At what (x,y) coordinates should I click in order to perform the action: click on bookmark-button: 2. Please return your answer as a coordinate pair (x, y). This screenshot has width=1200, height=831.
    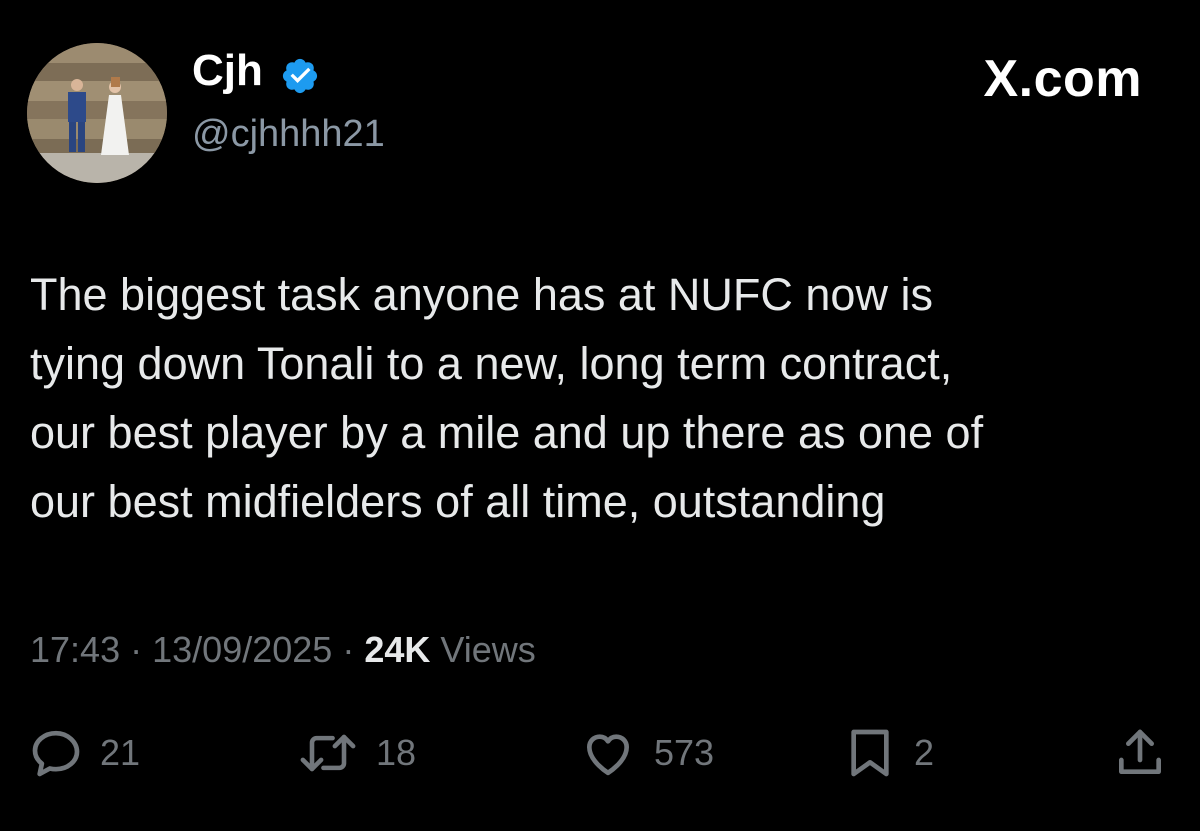
    Looking at the image, I should click on (888, 753).